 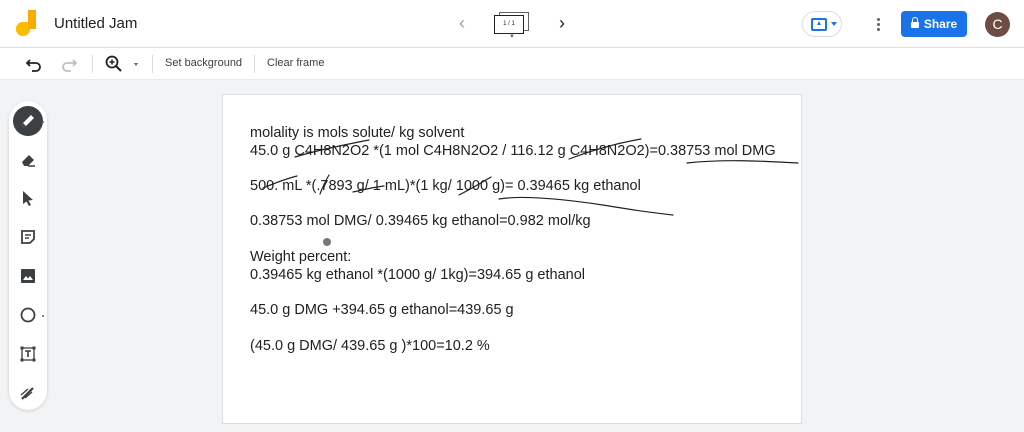 What do you see at coordinates (509, 24) in the screenshot?
I see `frame-counter: 1 / 1` at bounding box center [509, 24].